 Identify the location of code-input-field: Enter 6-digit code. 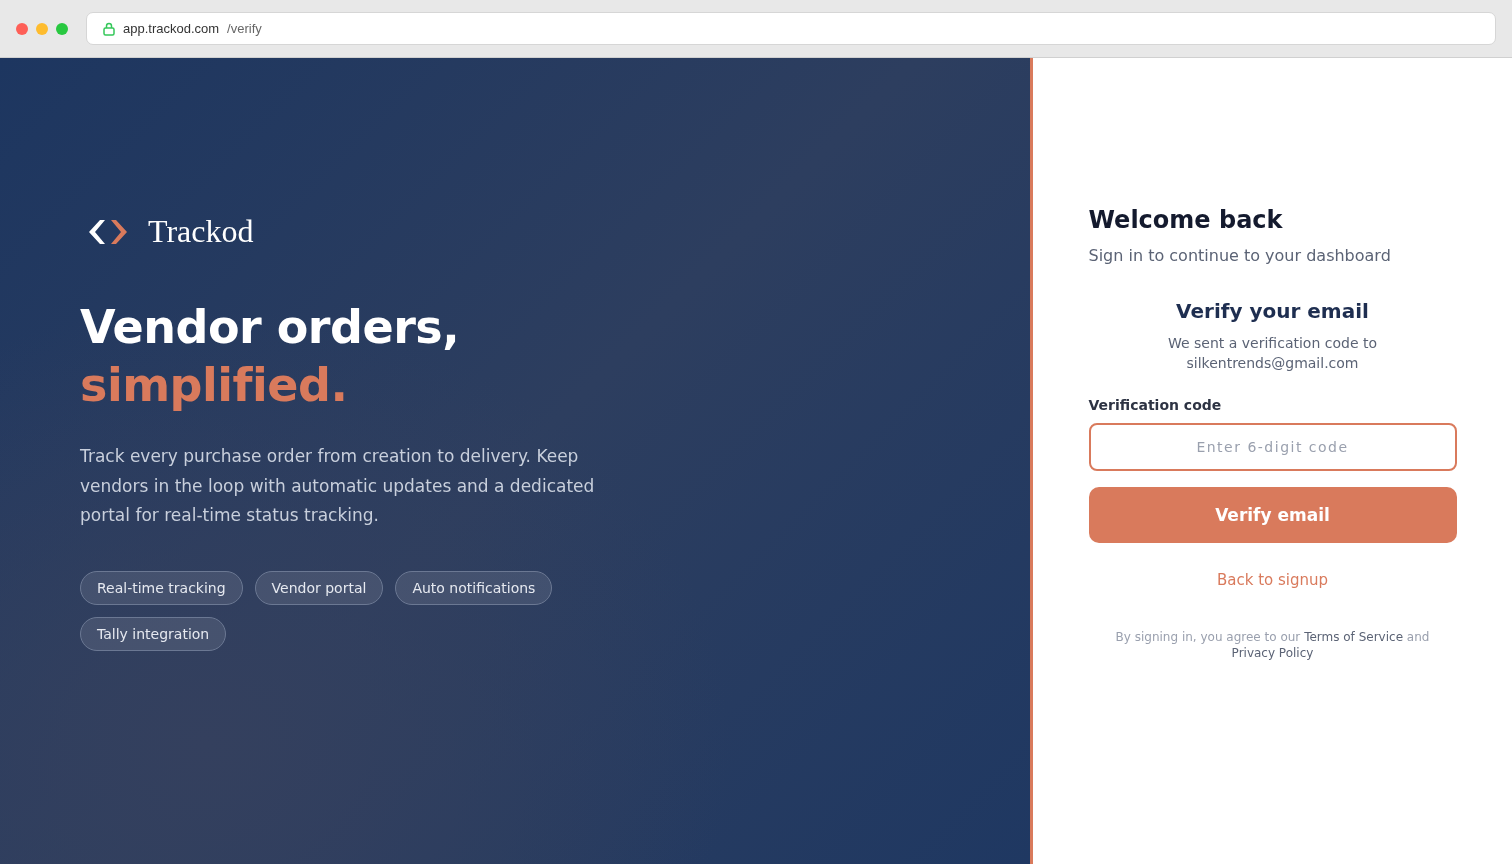
(1272, 447).